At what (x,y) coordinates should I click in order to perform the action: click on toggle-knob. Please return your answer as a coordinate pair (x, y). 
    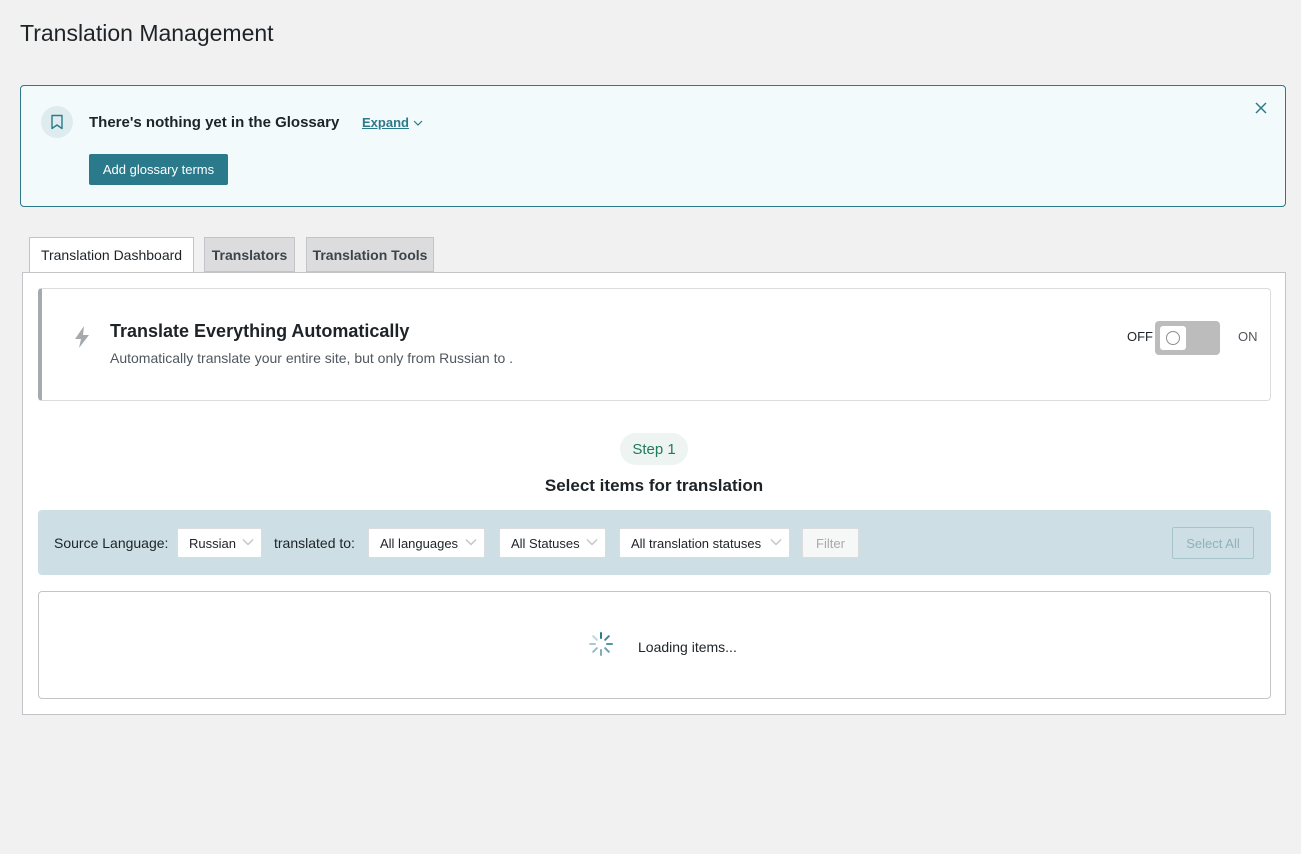
    Looking at the image, I should click on (1173, 338).